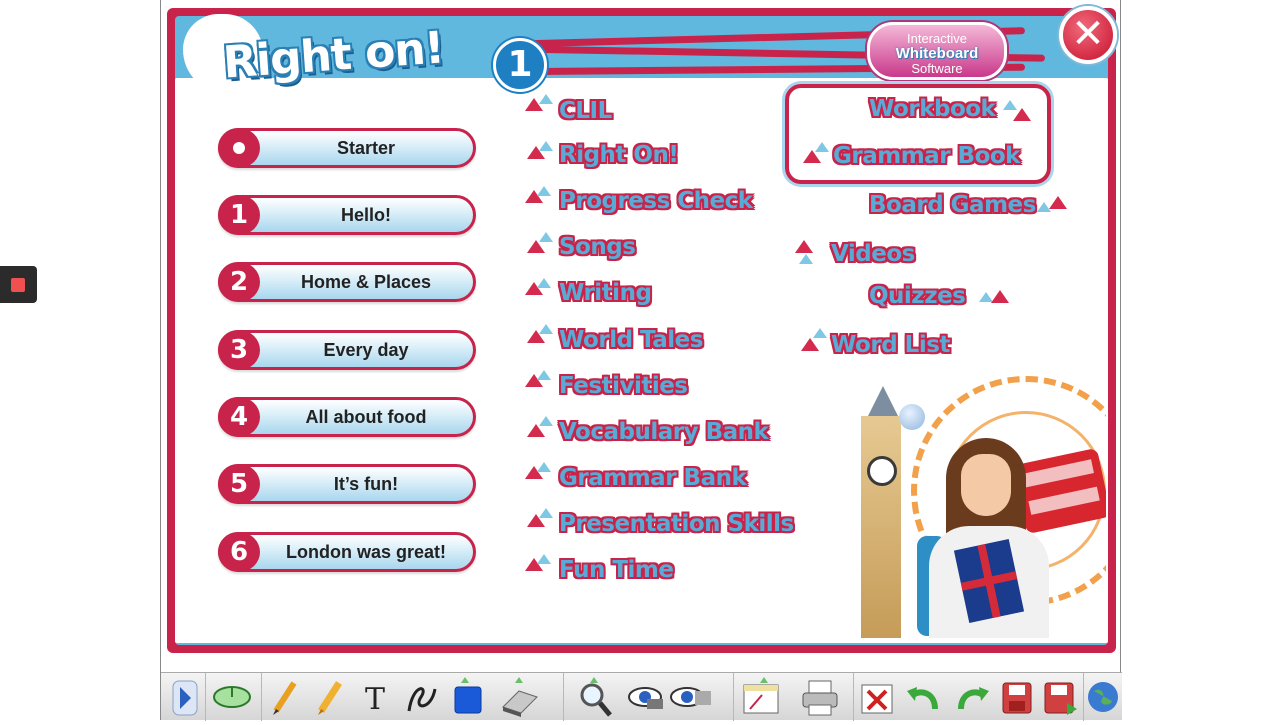  I want to click on text-icon: T, so click(375, 697).